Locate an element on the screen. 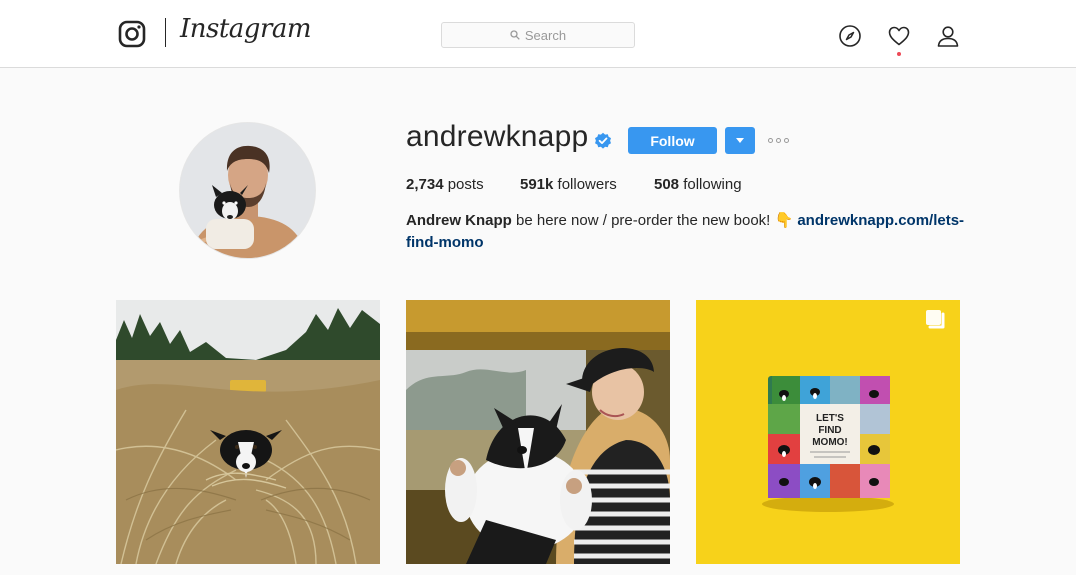 Image resolution: width=1076 pixels, height=575 pixels. top-navigation: Instagram Search is located at coordinates (538, 34).